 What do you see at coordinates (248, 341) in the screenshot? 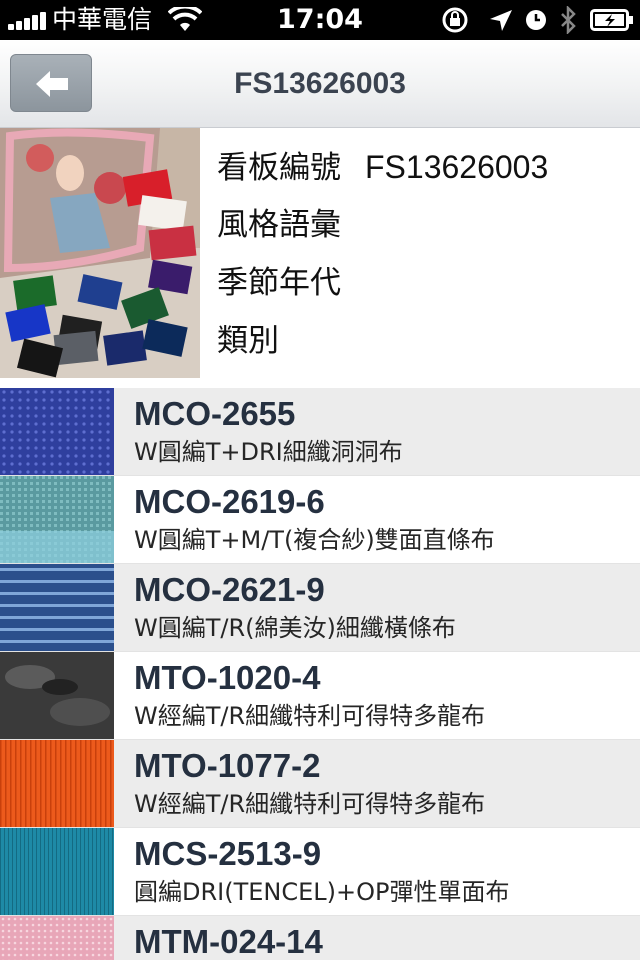
I see `category-label: 類別` at bounding box center [248, 341].